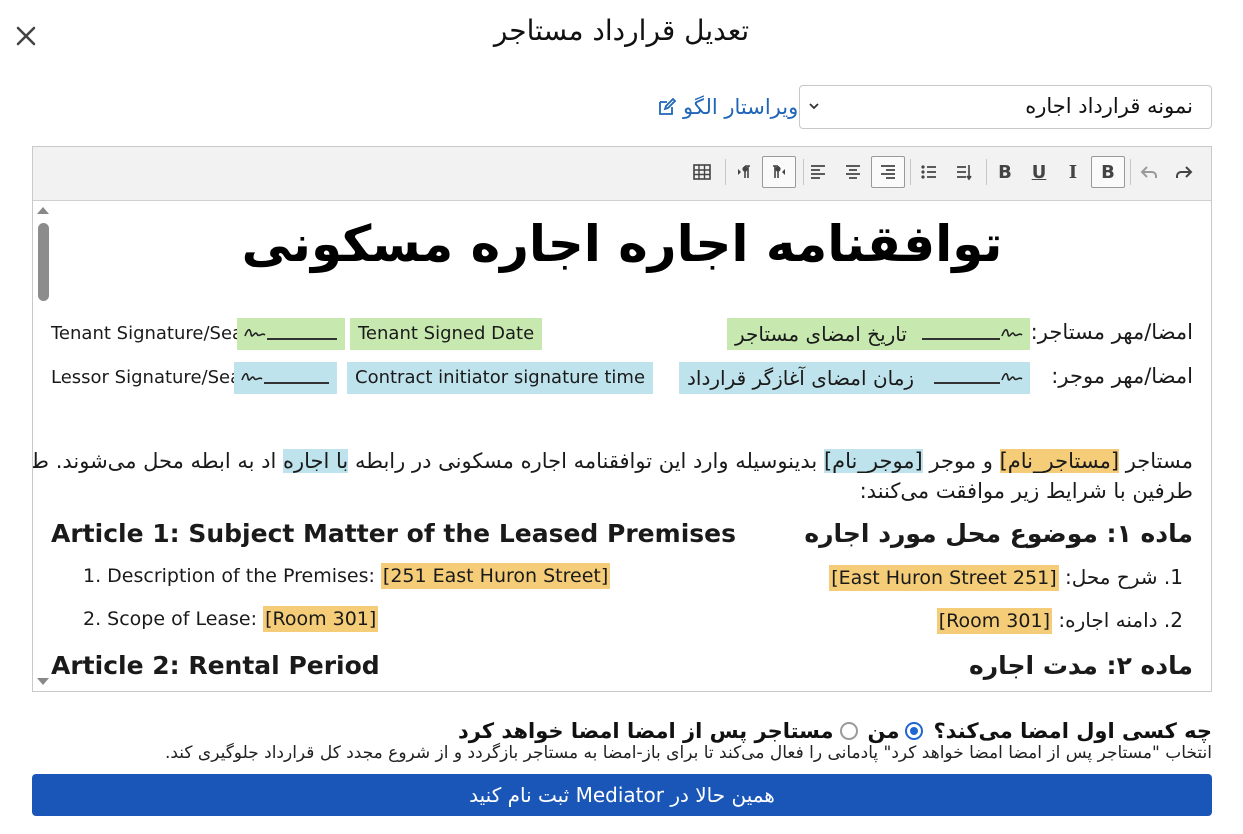 The width and height of the screenshot is (1243, 834). What do you see at coordinates (1059, 621) in the screenshot?
I see `article1-item2-fa: 2. دامنه اجاره: [Room 301]` at bounding box center [1059, 621].